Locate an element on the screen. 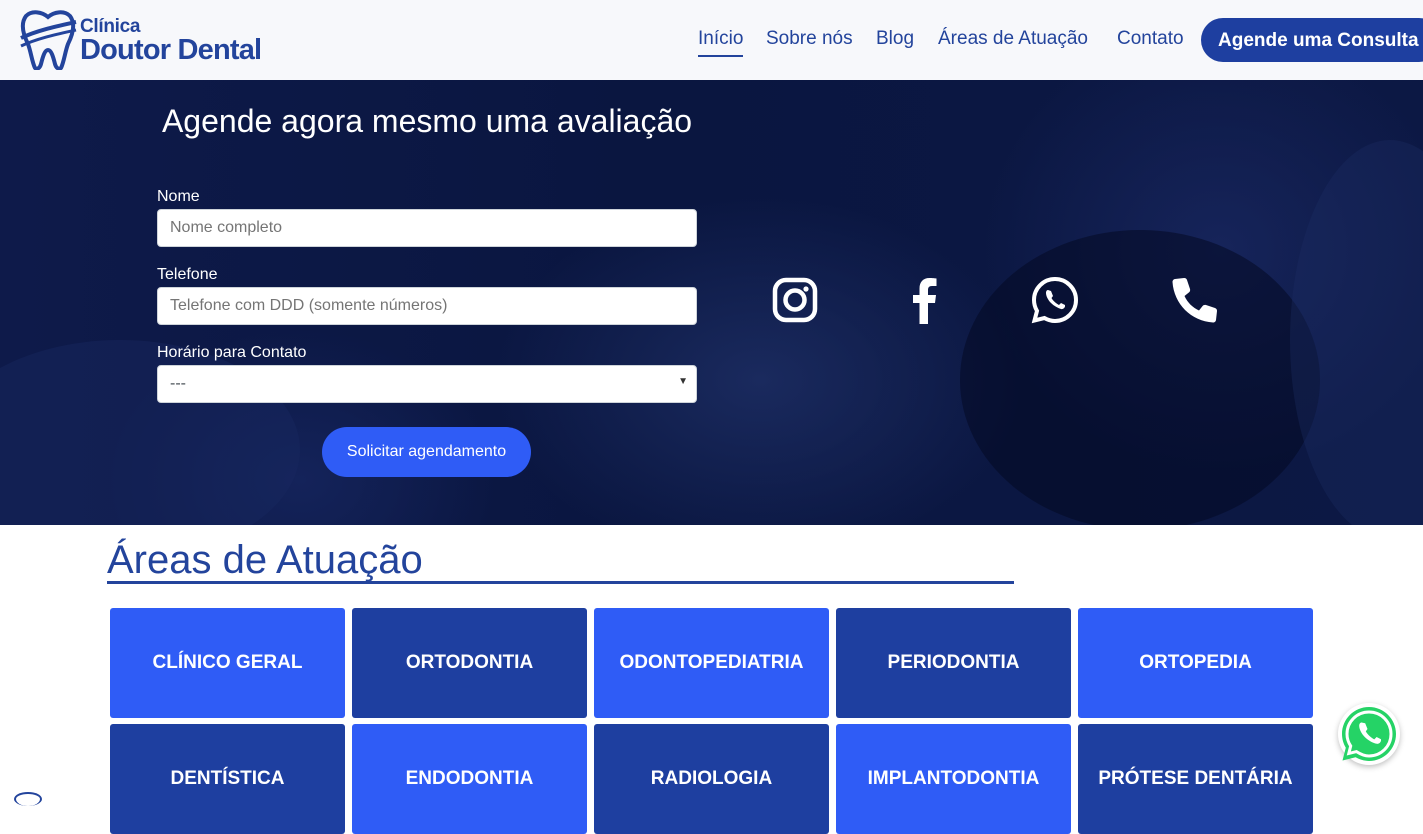 This screenshot has height=834, width=1423. logo-big-text: Doutor Dental is located at coordinates (171, 50).